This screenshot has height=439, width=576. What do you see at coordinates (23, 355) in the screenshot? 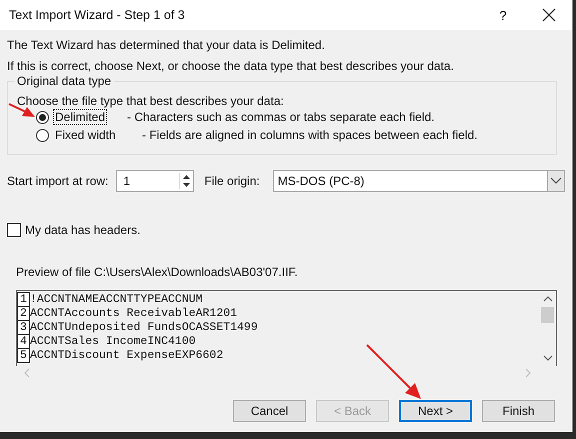
I see `line-number: 5` at bounding box center [23, 355].